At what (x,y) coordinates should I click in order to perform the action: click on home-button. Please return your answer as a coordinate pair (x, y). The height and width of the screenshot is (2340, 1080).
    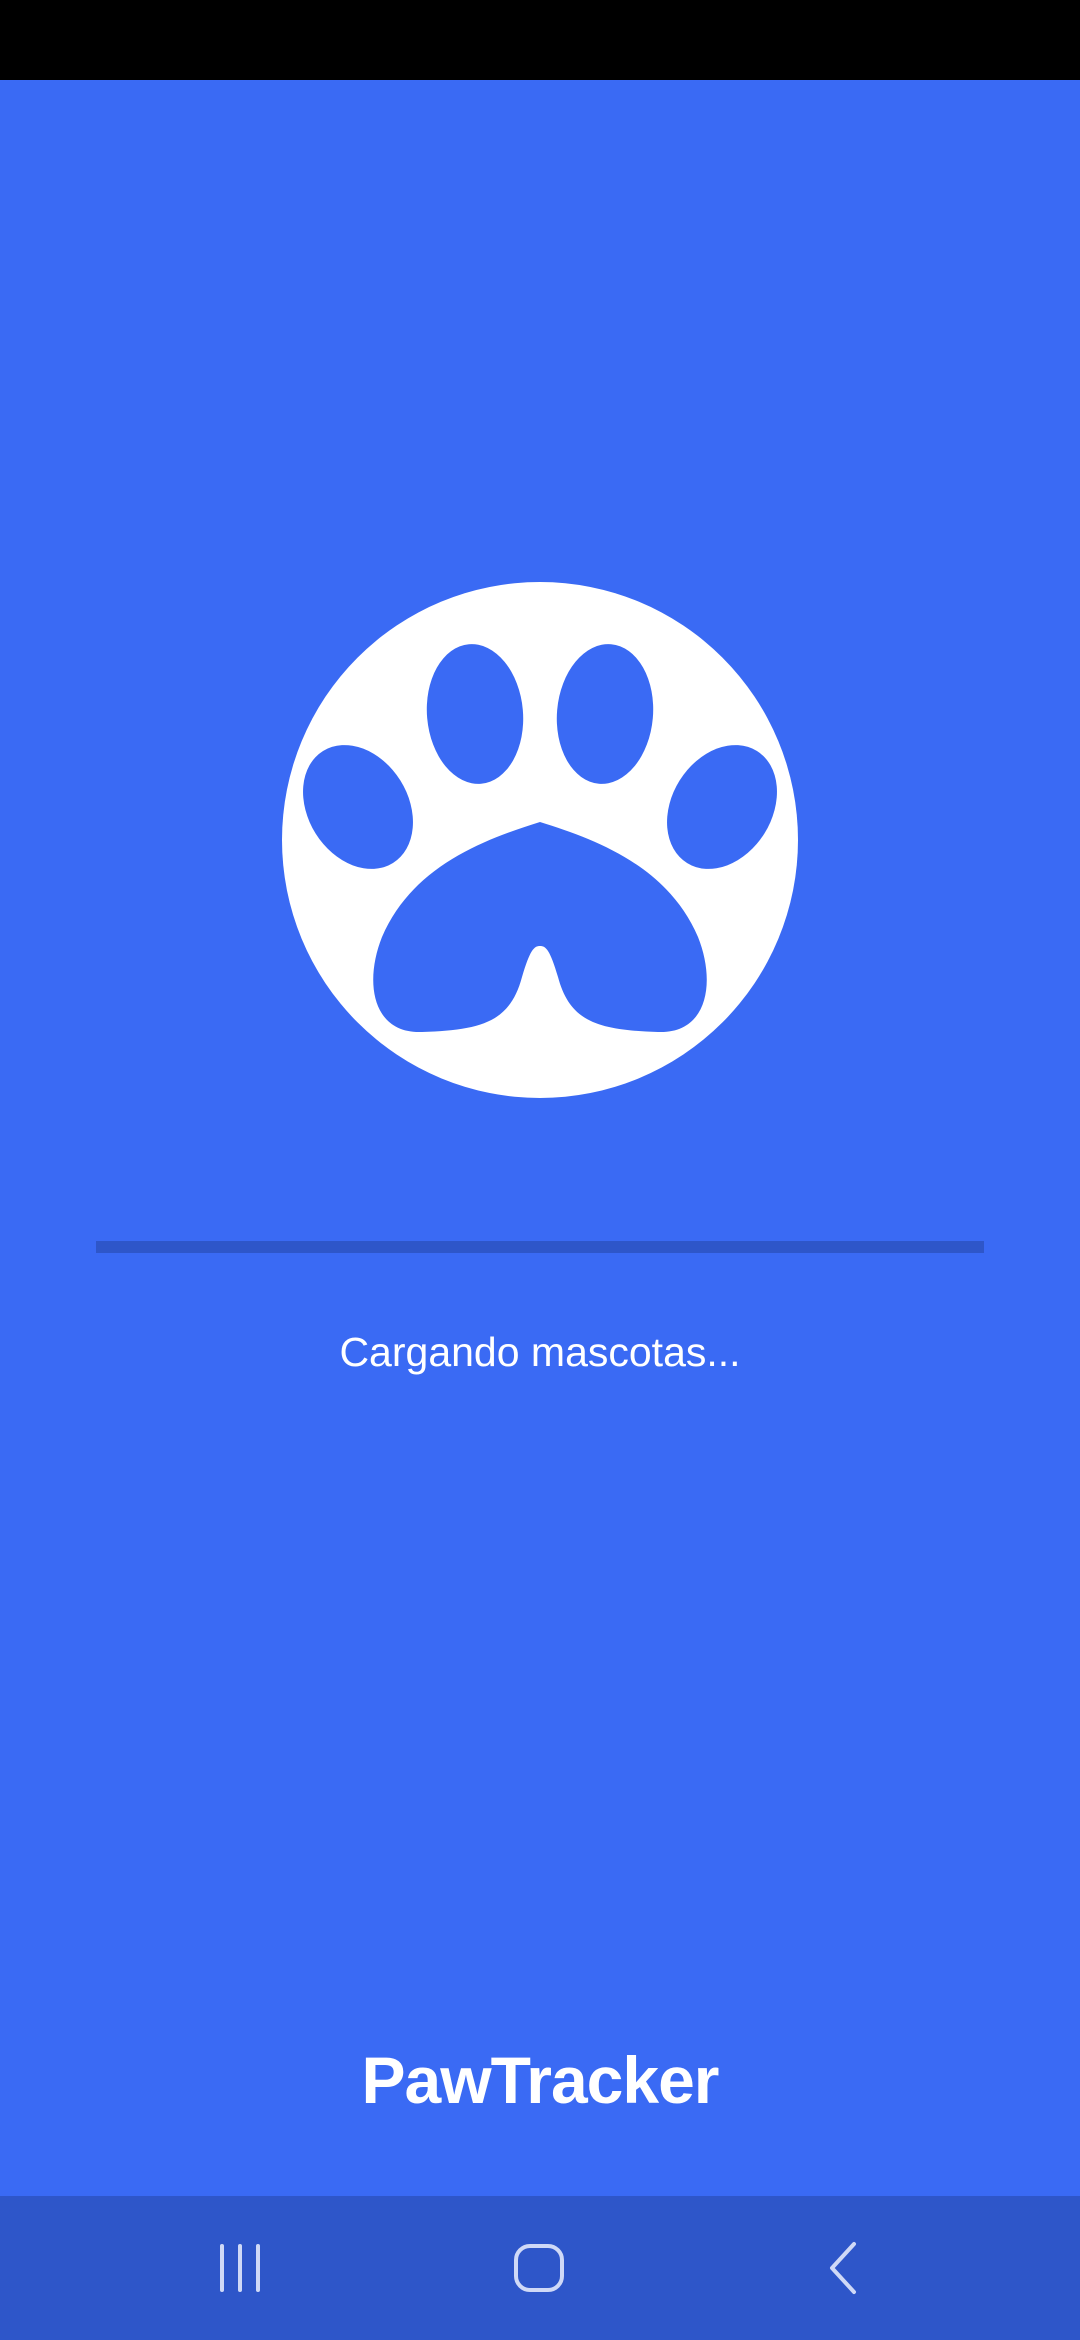
    Looking at the image, I should click on (540, 2268).